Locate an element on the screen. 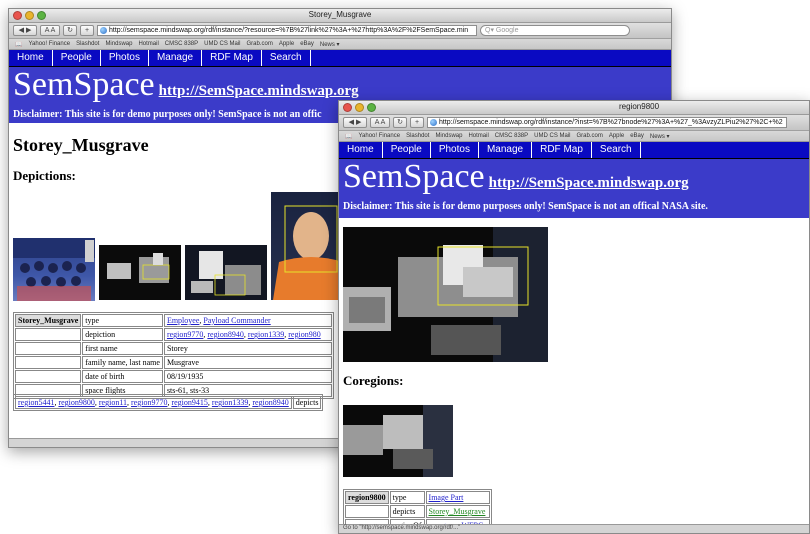 This screenshot has width=810, height=534. site-logo: SemSpace http://SemSpace.mindswap.org is located at coordinates (574, 180).